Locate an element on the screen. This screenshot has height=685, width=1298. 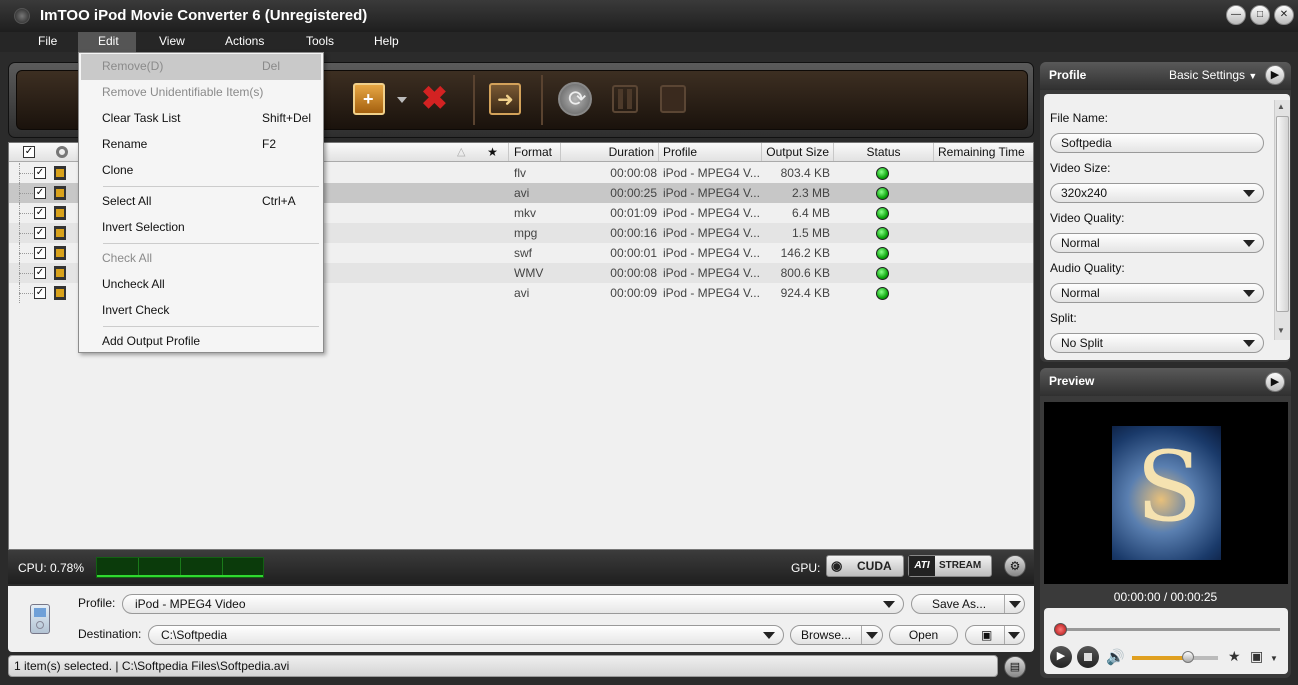
close-button: ✕ is located at coordinates (1284, 15).